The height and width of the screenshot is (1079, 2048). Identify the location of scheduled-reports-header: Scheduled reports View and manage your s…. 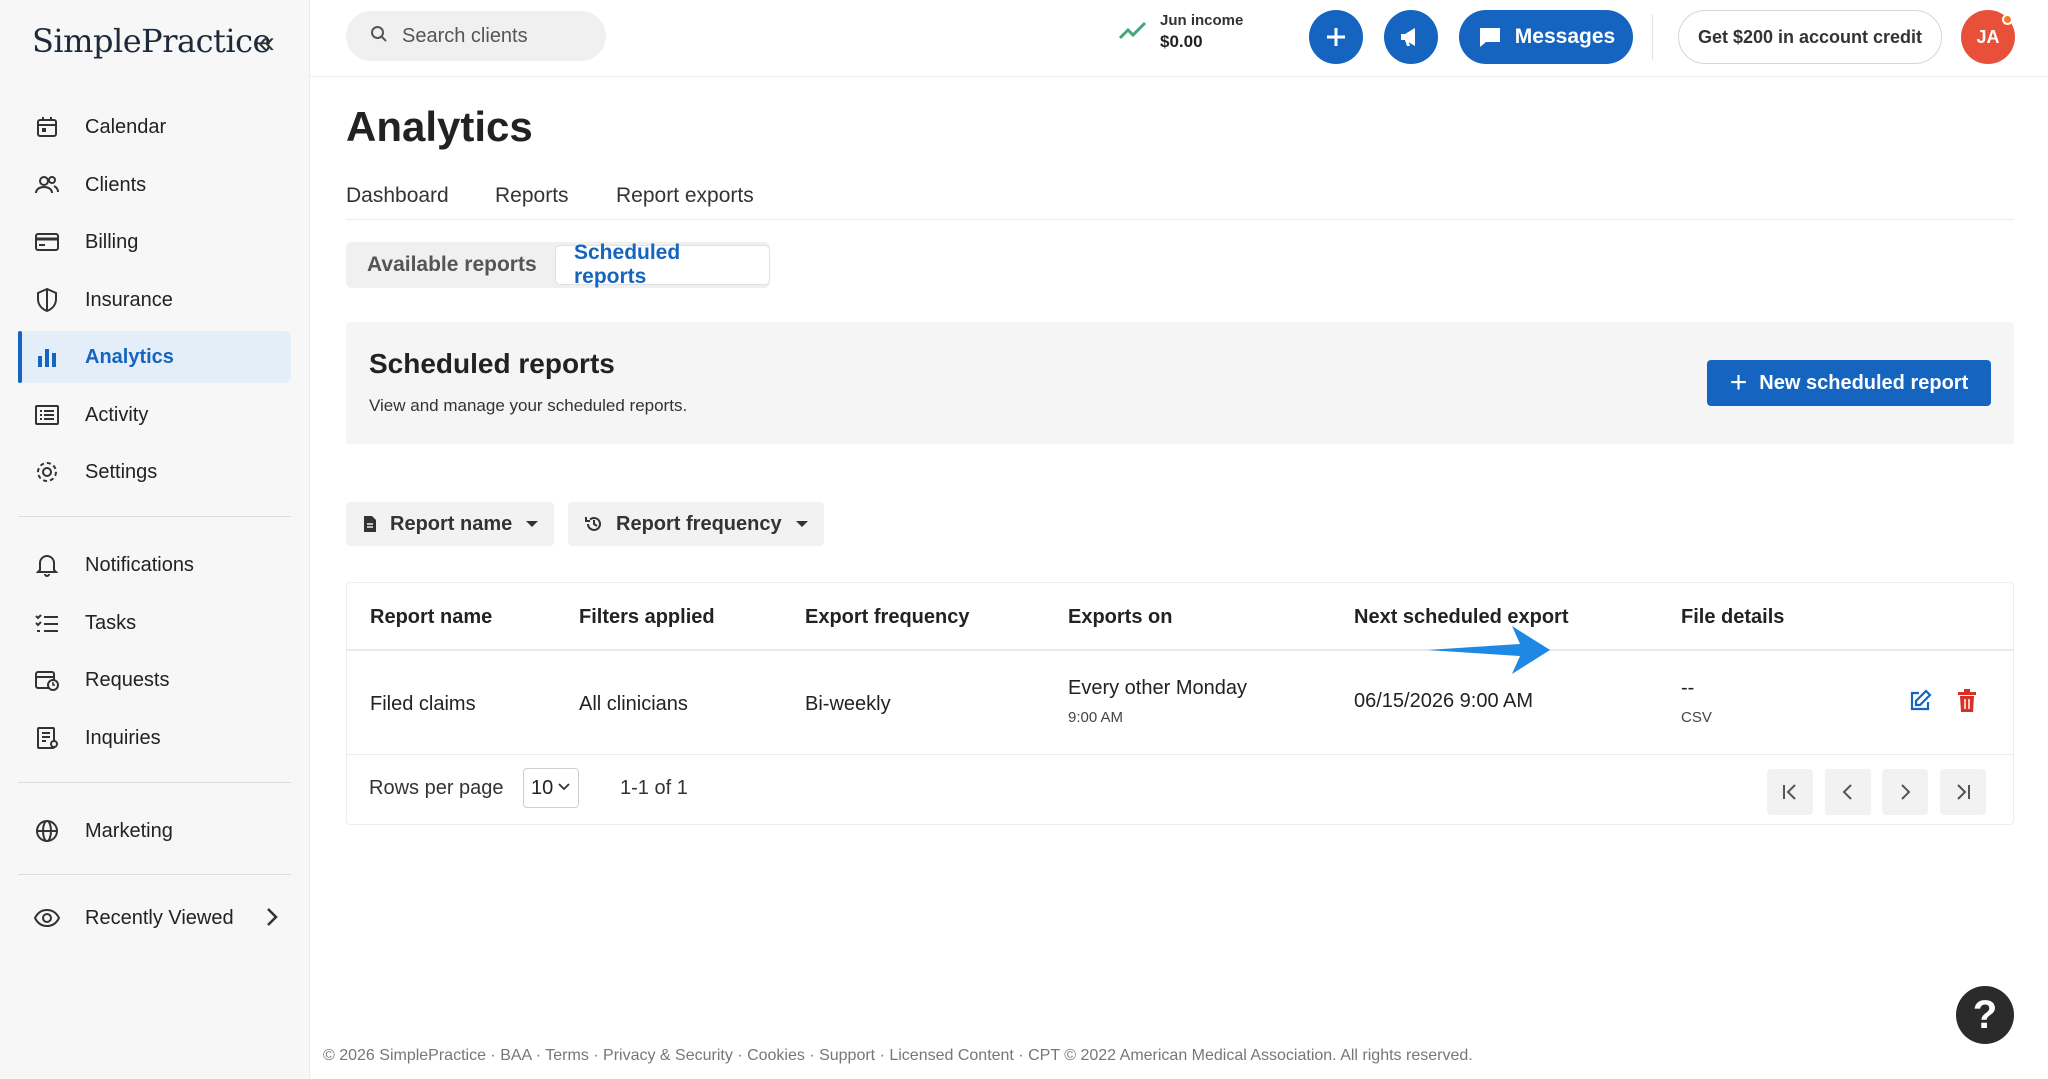
(1180, 383).